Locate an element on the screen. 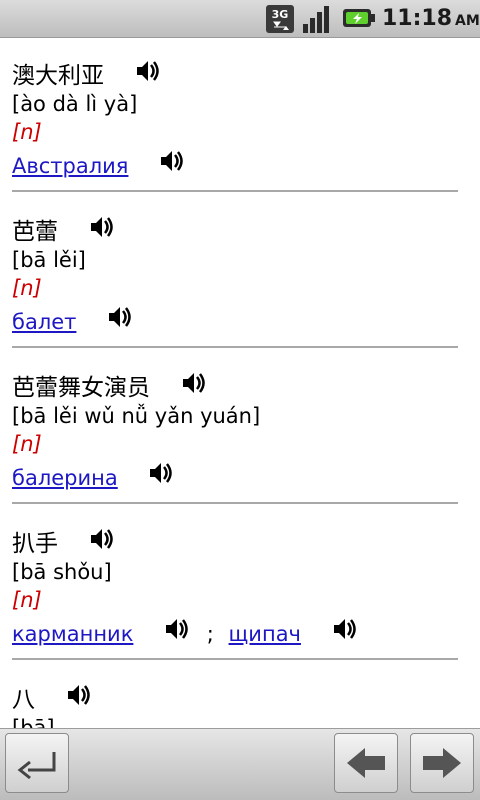 The width and height of the screenshot is (480, 800). battery-charging-icon is located at coordinates (359, 18).